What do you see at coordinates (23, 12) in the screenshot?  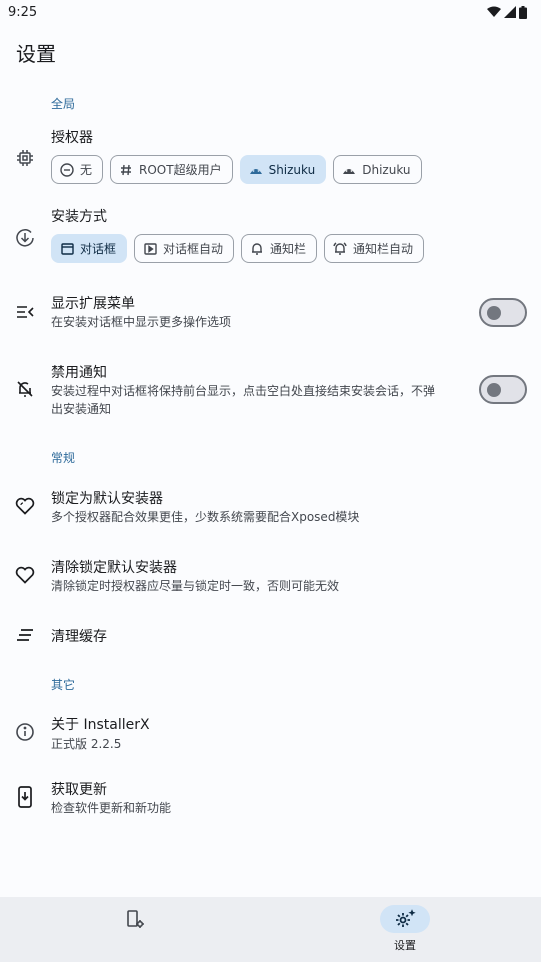 I see `status-time: 9:25` at bounding box center [23, 12].